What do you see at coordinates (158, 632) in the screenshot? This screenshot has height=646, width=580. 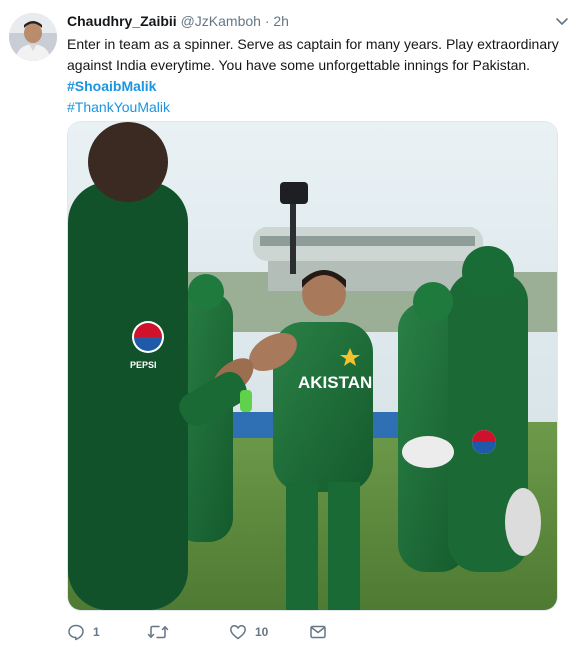 I see `retweet-icon` at bounding box center [158, 632].